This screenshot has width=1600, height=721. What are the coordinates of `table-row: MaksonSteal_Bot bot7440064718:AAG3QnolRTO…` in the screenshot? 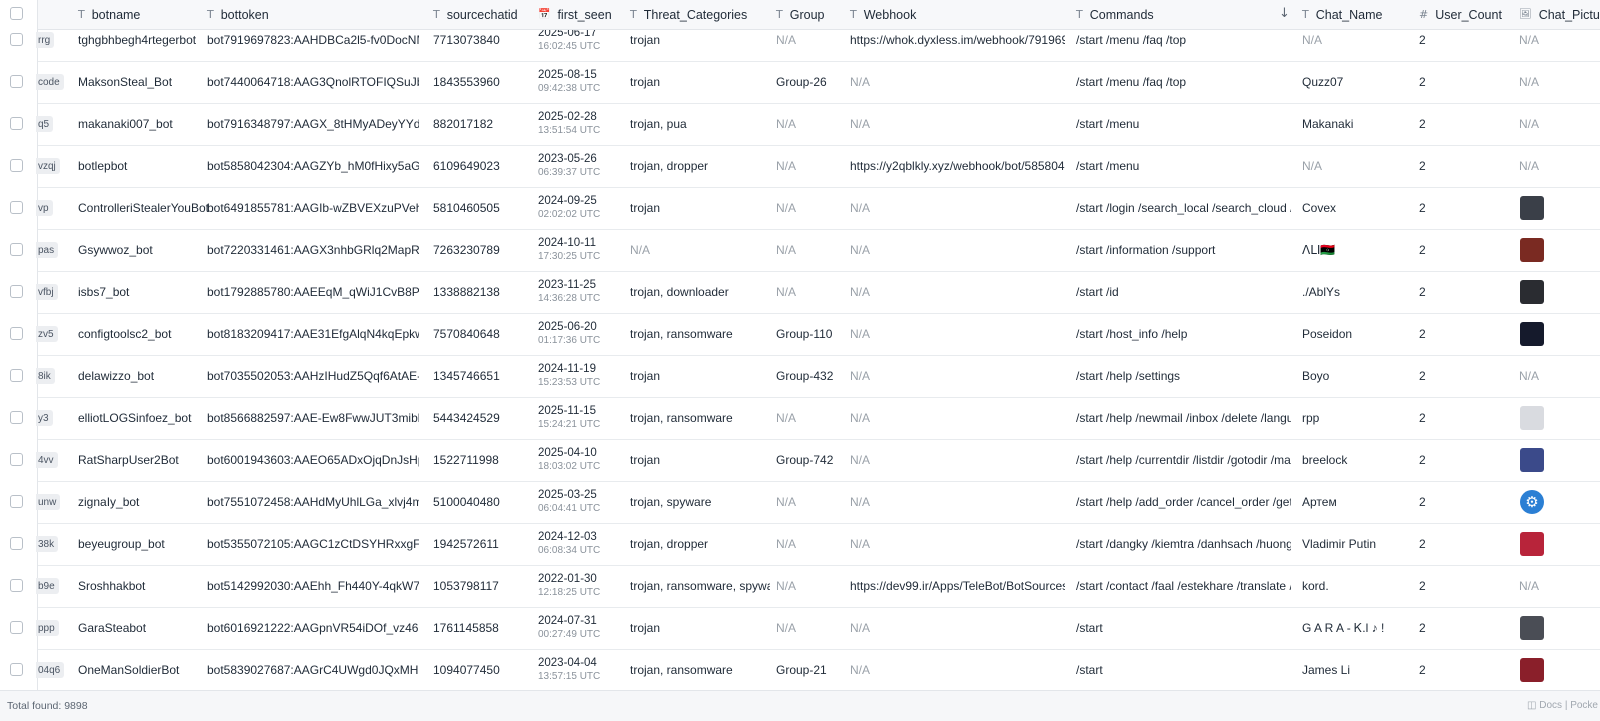 It's located at (800, 82).